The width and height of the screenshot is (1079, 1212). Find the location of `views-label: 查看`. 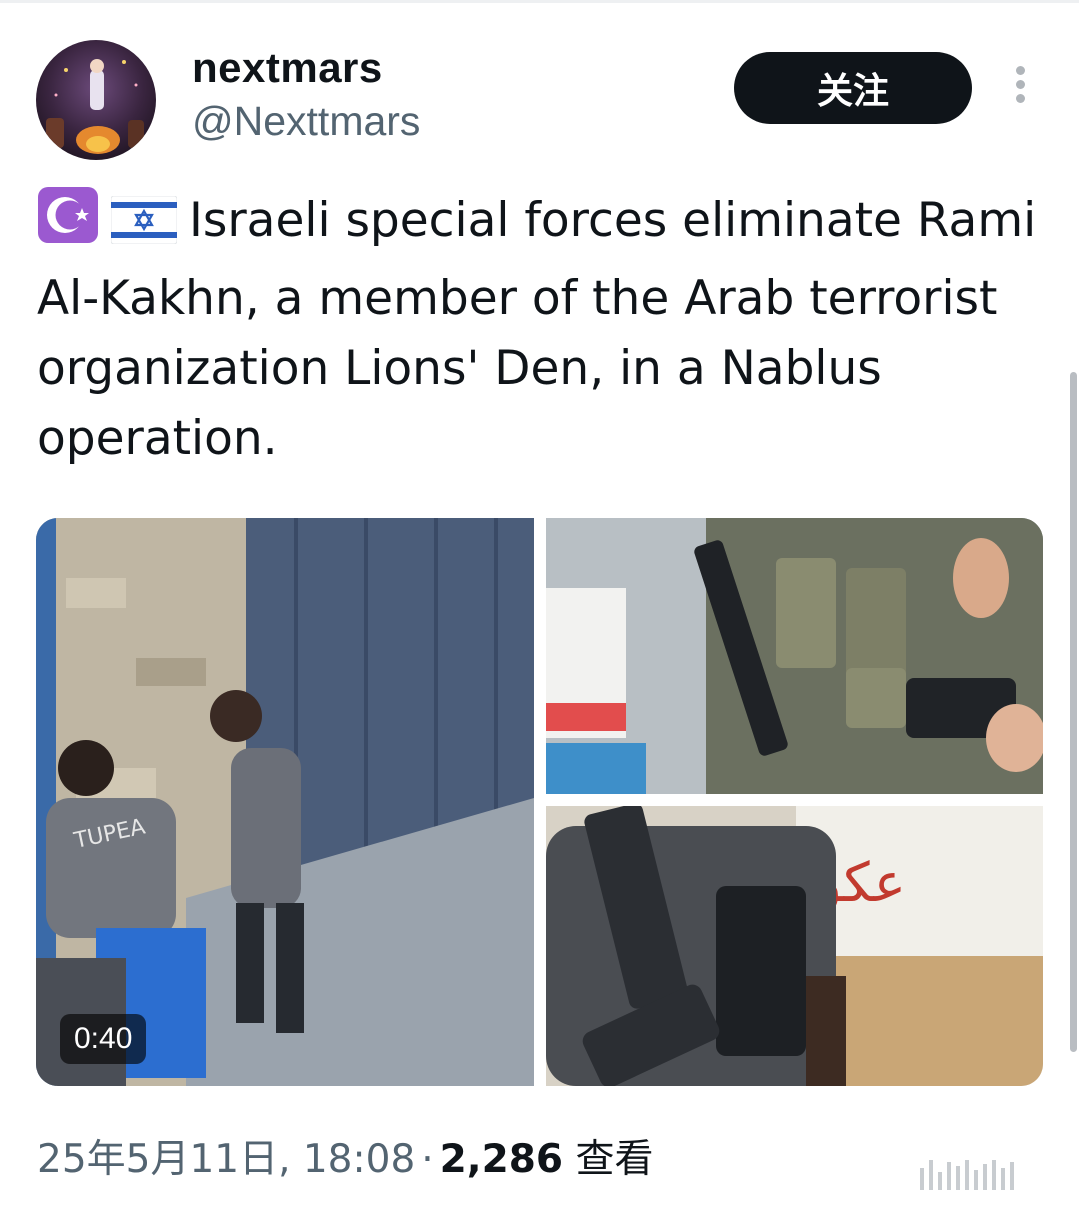

views-label: 查看 is located at coordinates (614, 1159).